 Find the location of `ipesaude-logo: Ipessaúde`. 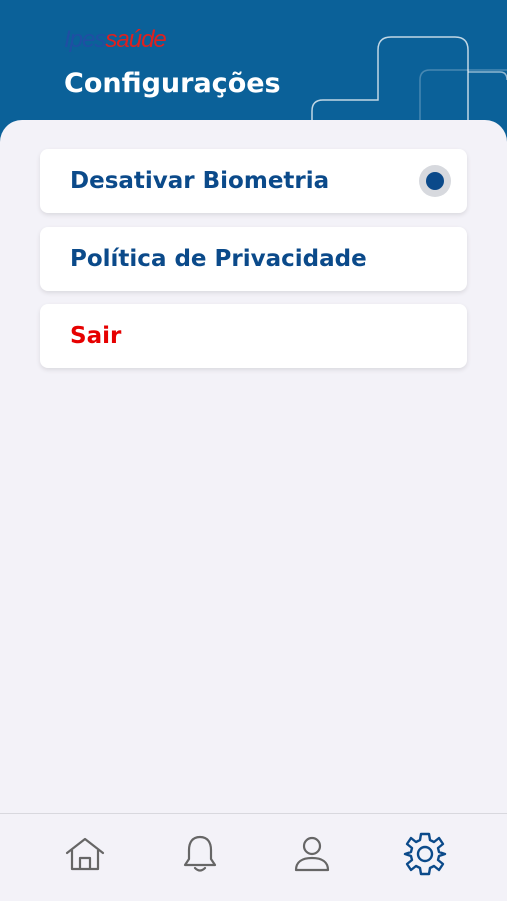

ipesaude-logo: Ipessaúde is located at coordinates (115, 39).